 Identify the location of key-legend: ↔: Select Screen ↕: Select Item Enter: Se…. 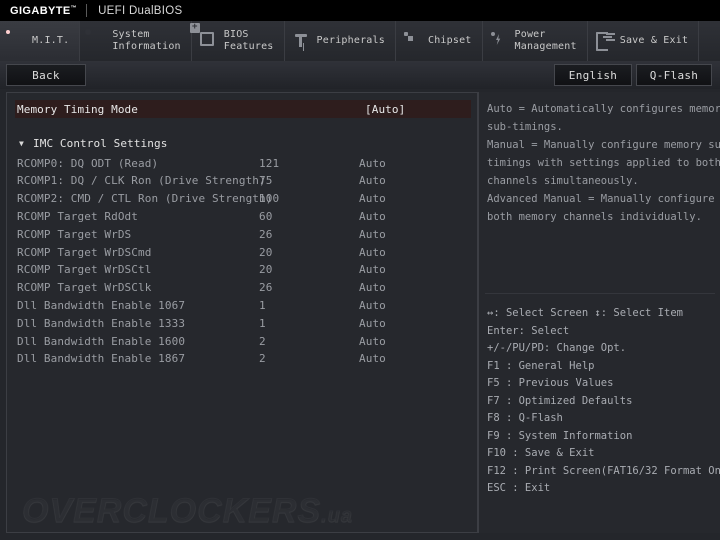
(603, 401).